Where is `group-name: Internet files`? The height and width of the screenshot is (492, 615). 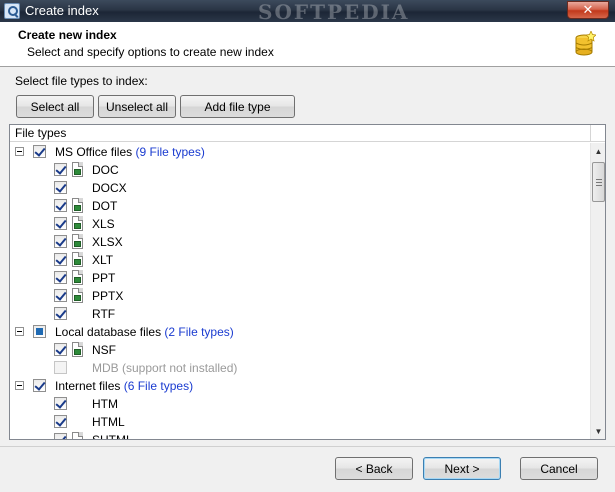 group-name: Internet files is located at coordinates (88, 386).